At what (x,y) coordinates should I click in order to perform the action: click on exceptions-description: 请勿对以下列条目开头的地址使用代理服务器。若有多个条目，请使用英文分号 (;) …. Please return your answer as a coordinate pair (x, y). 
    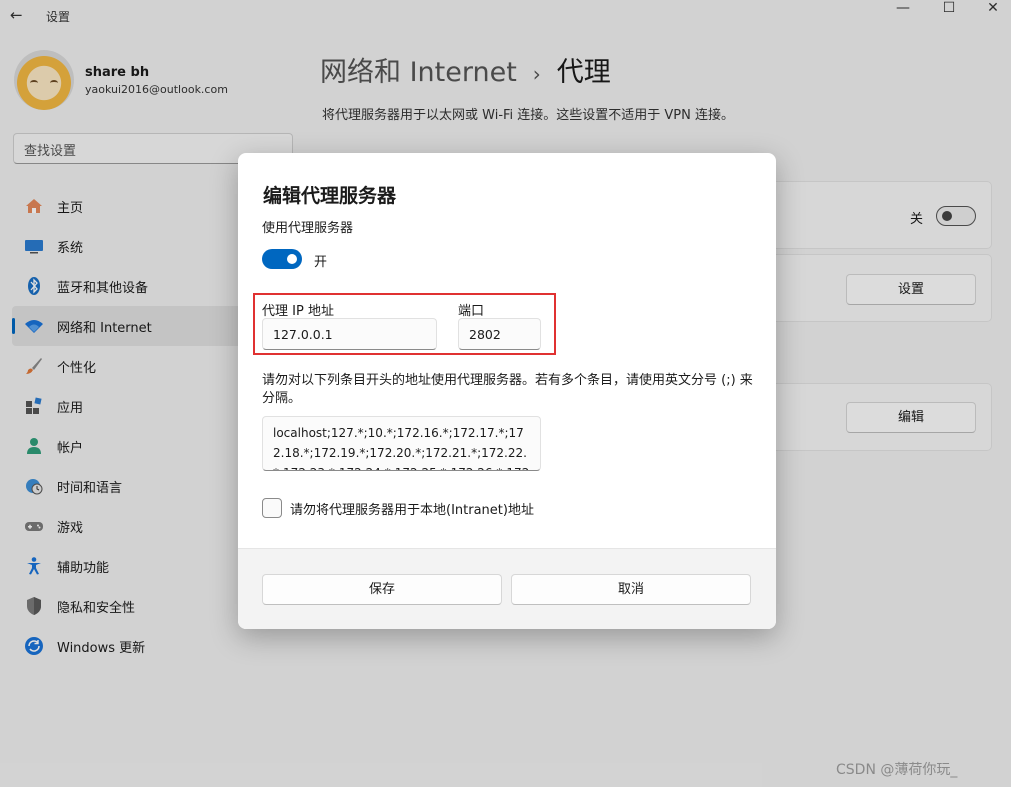
    Looking at the image, I should click on (507, 389).